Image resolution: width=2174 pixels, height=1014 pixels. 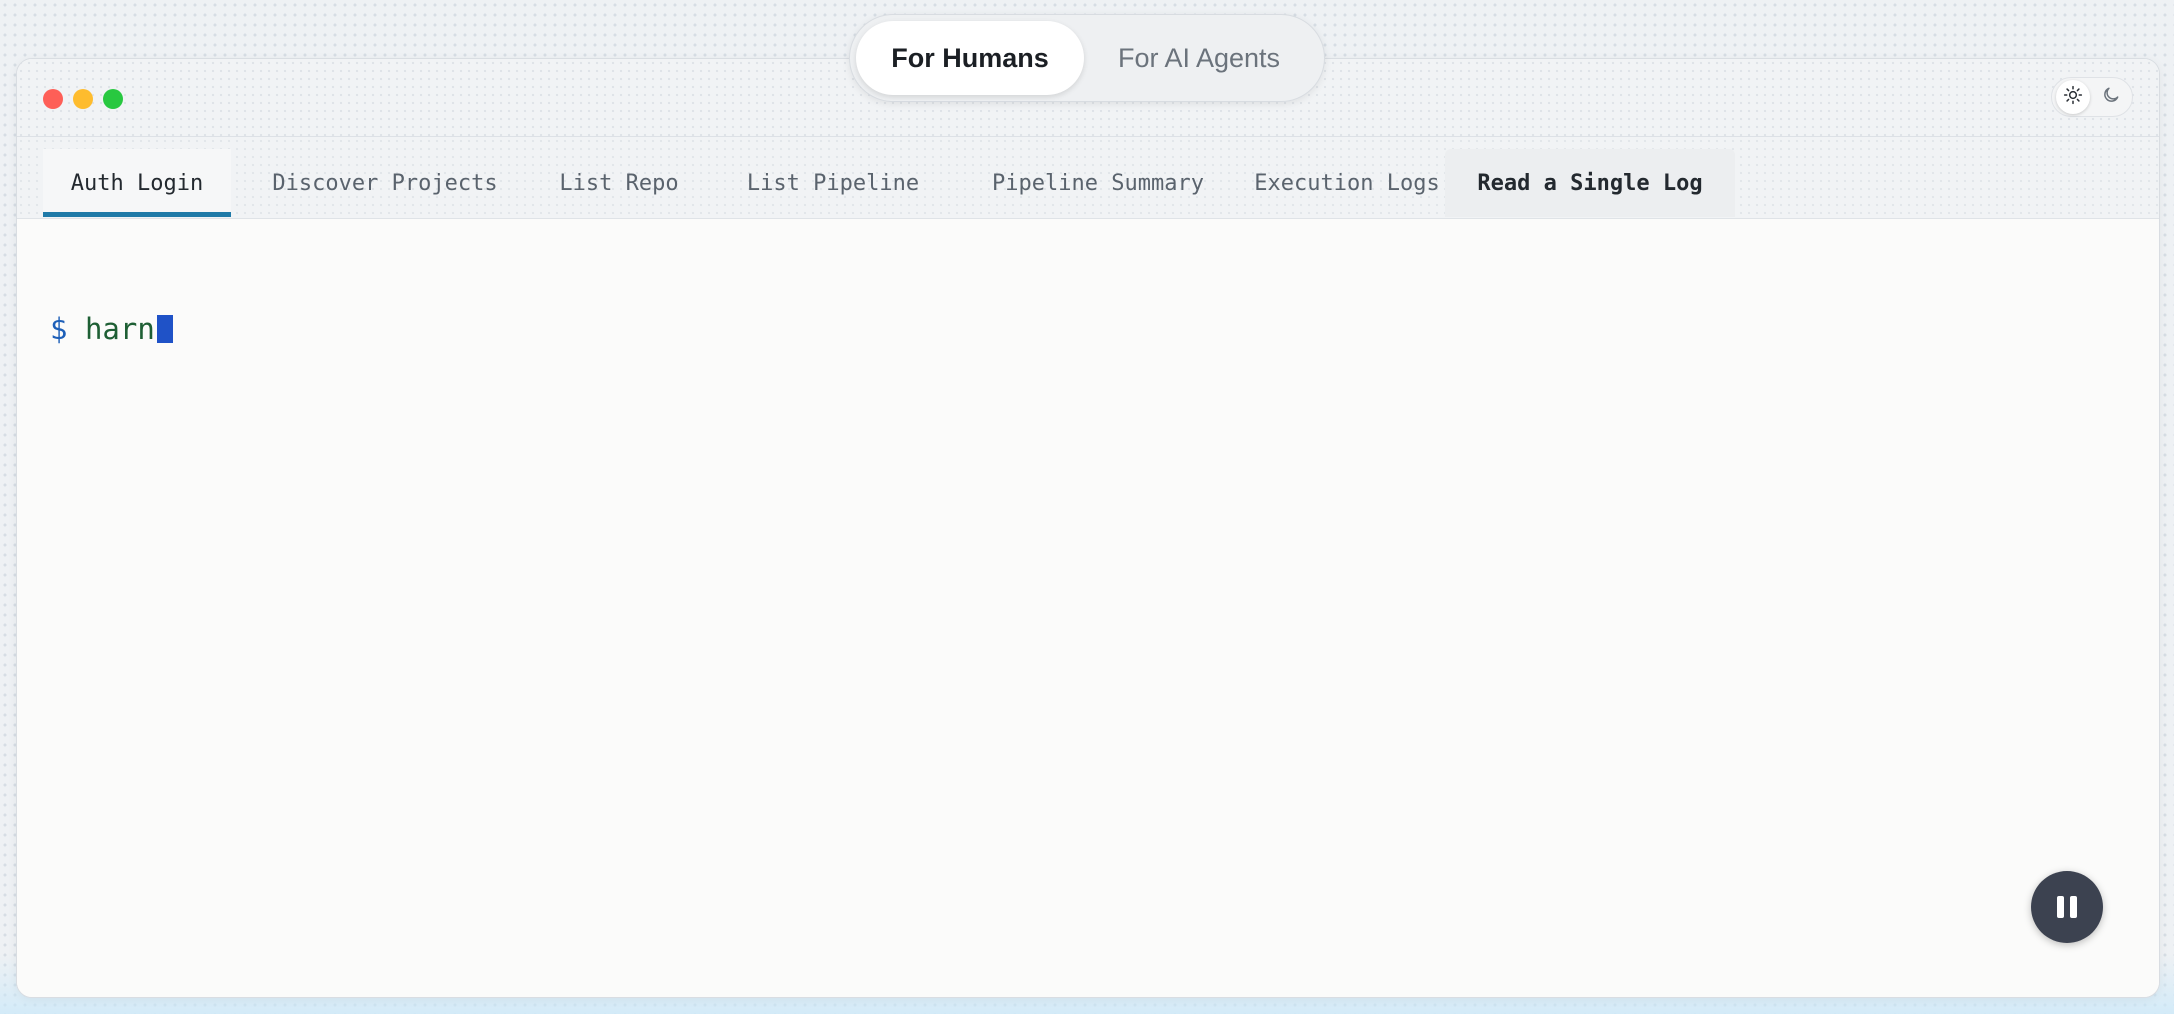 I want to click on pause-icon, so click(x=2067, y=907).